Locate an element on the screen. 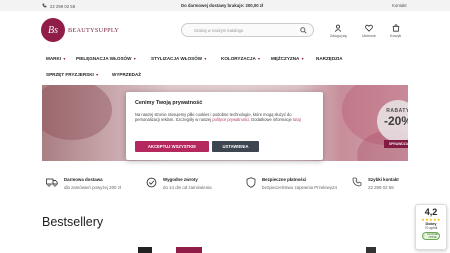 This screenshot has height=253, width=450. search-icon is located at coordinates (303, 30).